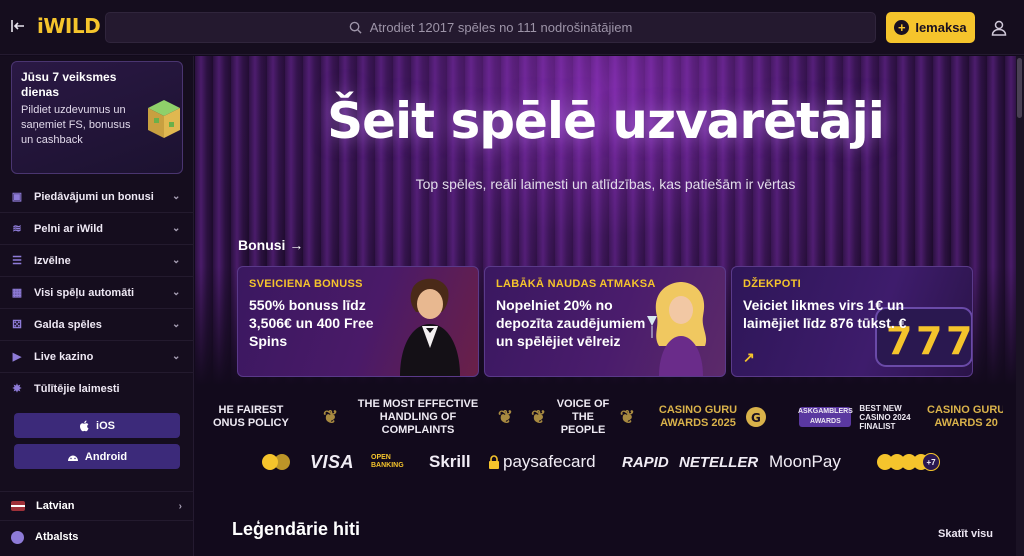 Image resolution: width=1024 pixels, height=556 pixels. I want to click on dice-icon: ⚄, so click(17, 324).